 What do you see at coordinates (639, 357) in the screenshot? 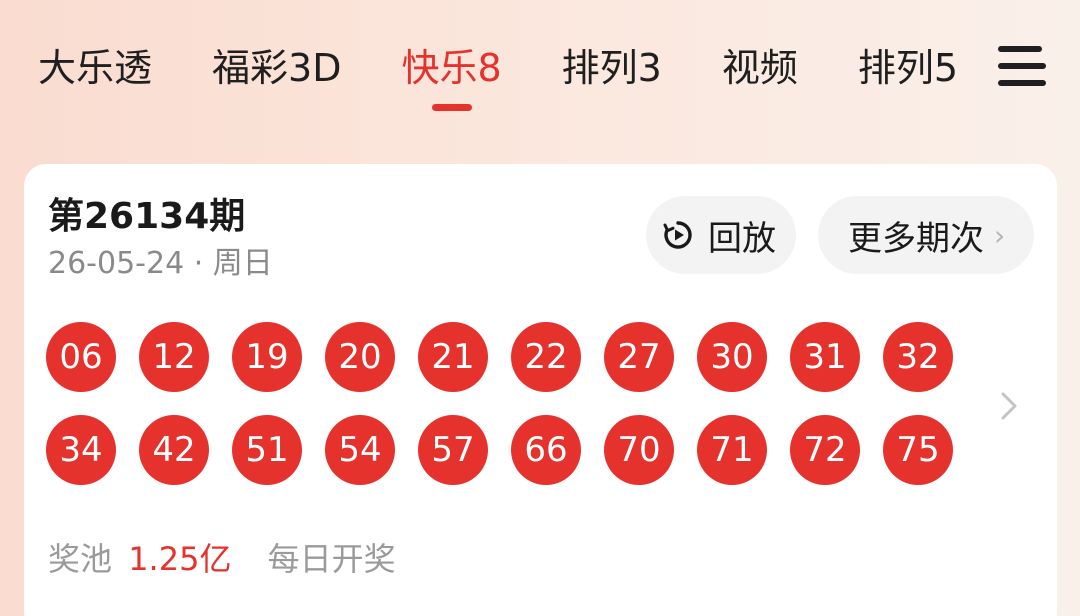
I see `number-ball: 27` at bounding box center [639, 357].